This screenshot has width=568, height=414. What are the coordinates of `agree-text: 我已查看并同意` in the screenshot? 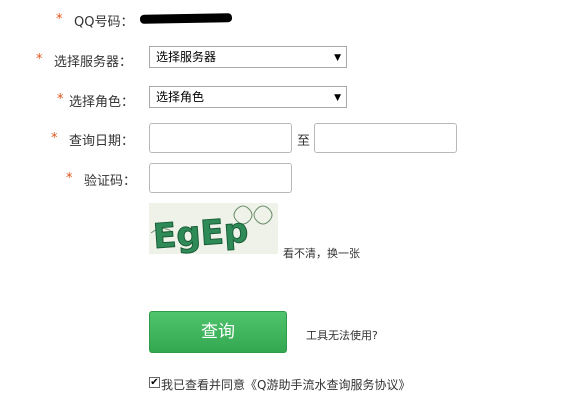 It's located at (203, 385).